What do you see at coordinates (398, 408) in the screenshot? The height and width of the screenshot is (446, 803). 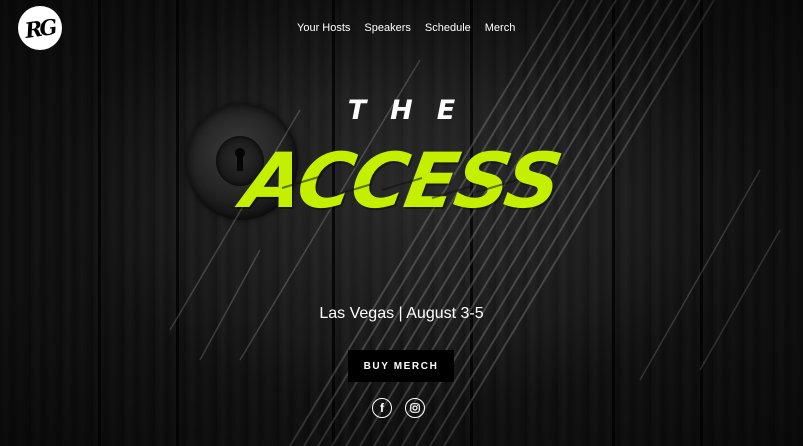 I see `social-links: f` at bounding box center [398, 408].